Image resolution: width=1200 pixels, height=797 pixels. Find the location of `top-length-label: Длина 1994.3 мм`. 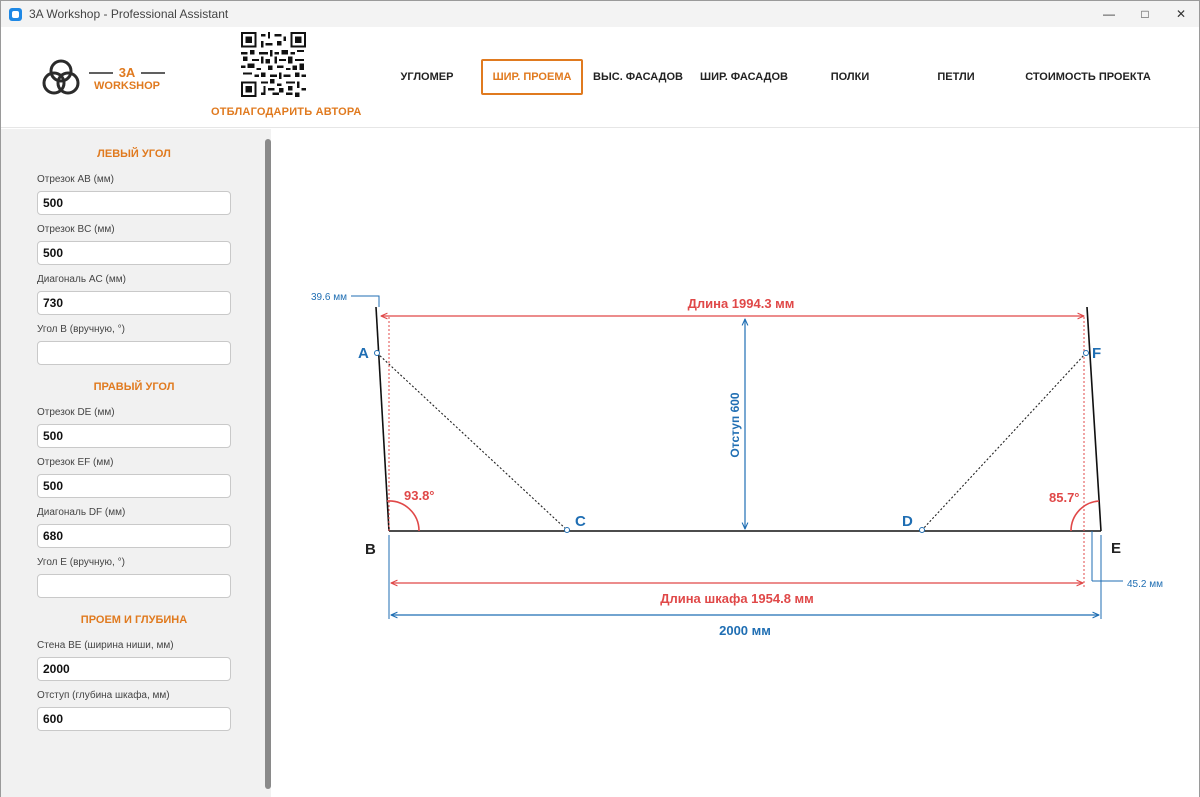

top-length-label: Длина 1994.3 мм is located at coordinates (741, 303).